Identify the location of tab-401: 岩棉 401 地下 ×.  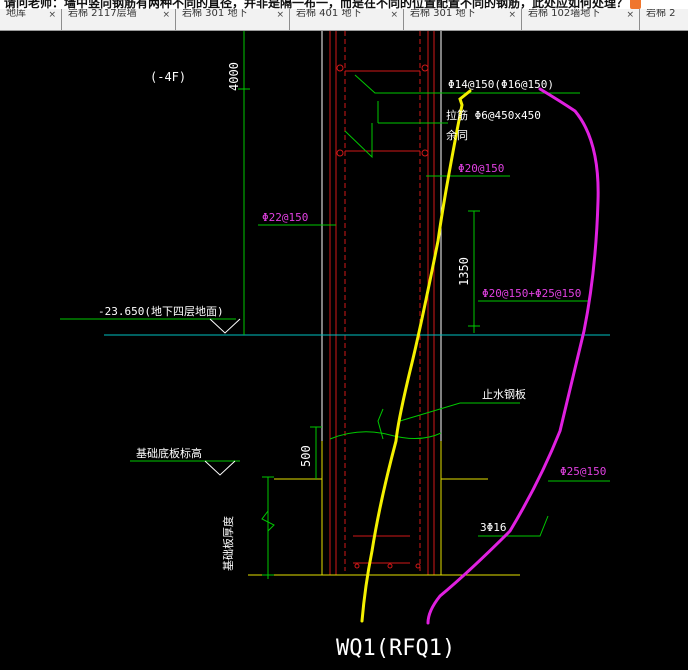
(347, 19).